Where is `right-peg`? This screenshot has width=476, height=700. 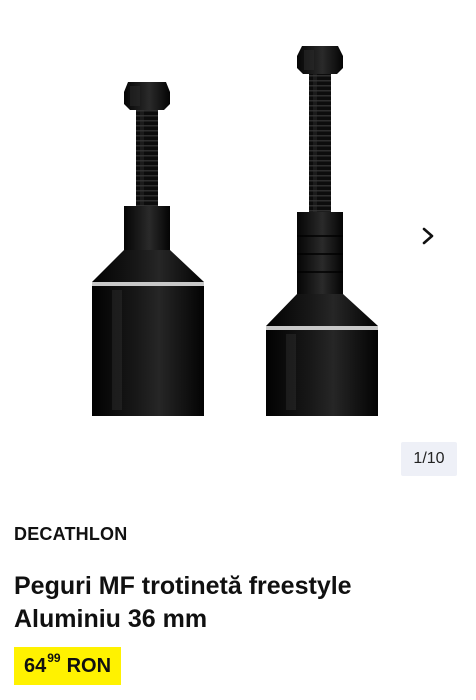 right-peg is located at coordinates (322, 231).